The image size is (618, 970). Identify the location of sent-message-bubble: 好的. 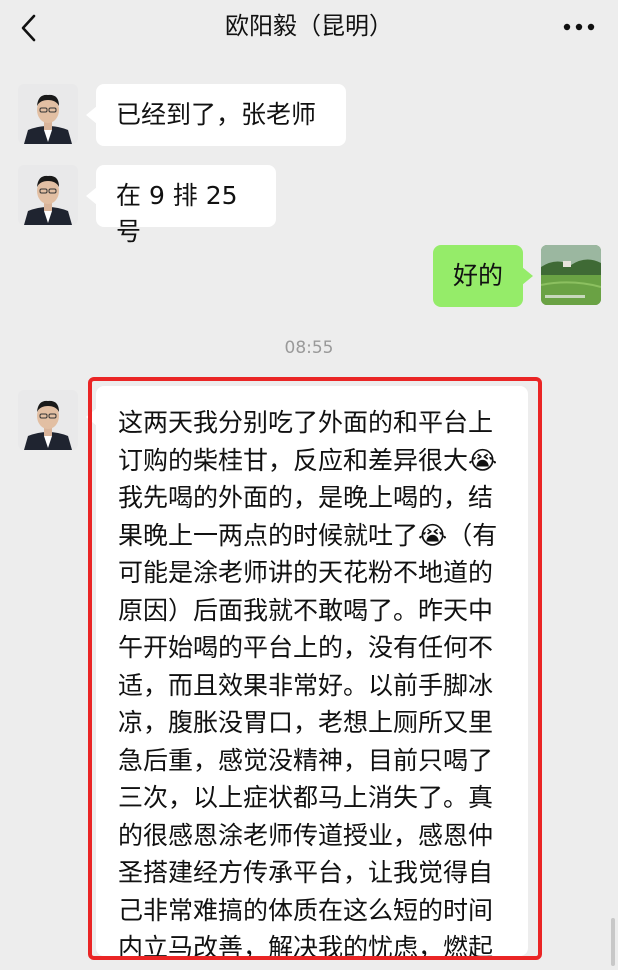
(483, 276).